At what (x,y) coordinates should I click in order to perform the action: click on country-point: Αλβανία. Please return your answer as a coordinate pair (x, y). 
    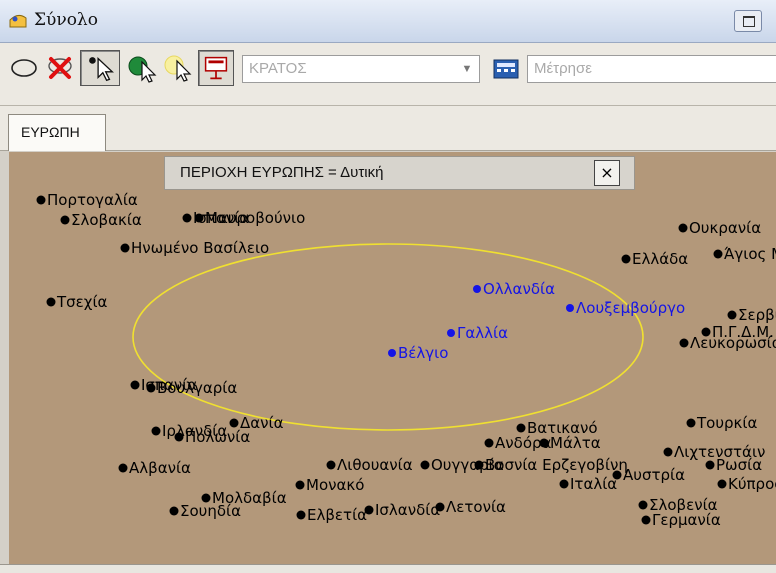
    Looking at the image, I should click on (155, 468).